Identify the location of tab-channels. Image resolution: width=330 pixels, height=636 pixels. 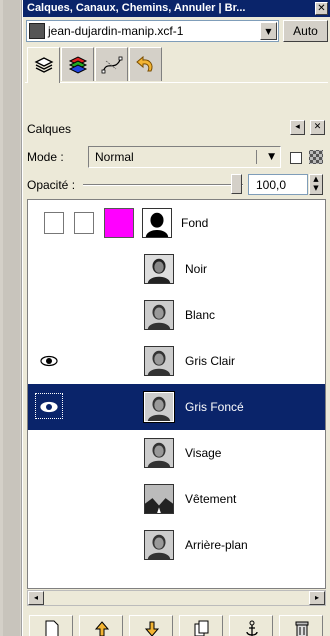
(77, 64).